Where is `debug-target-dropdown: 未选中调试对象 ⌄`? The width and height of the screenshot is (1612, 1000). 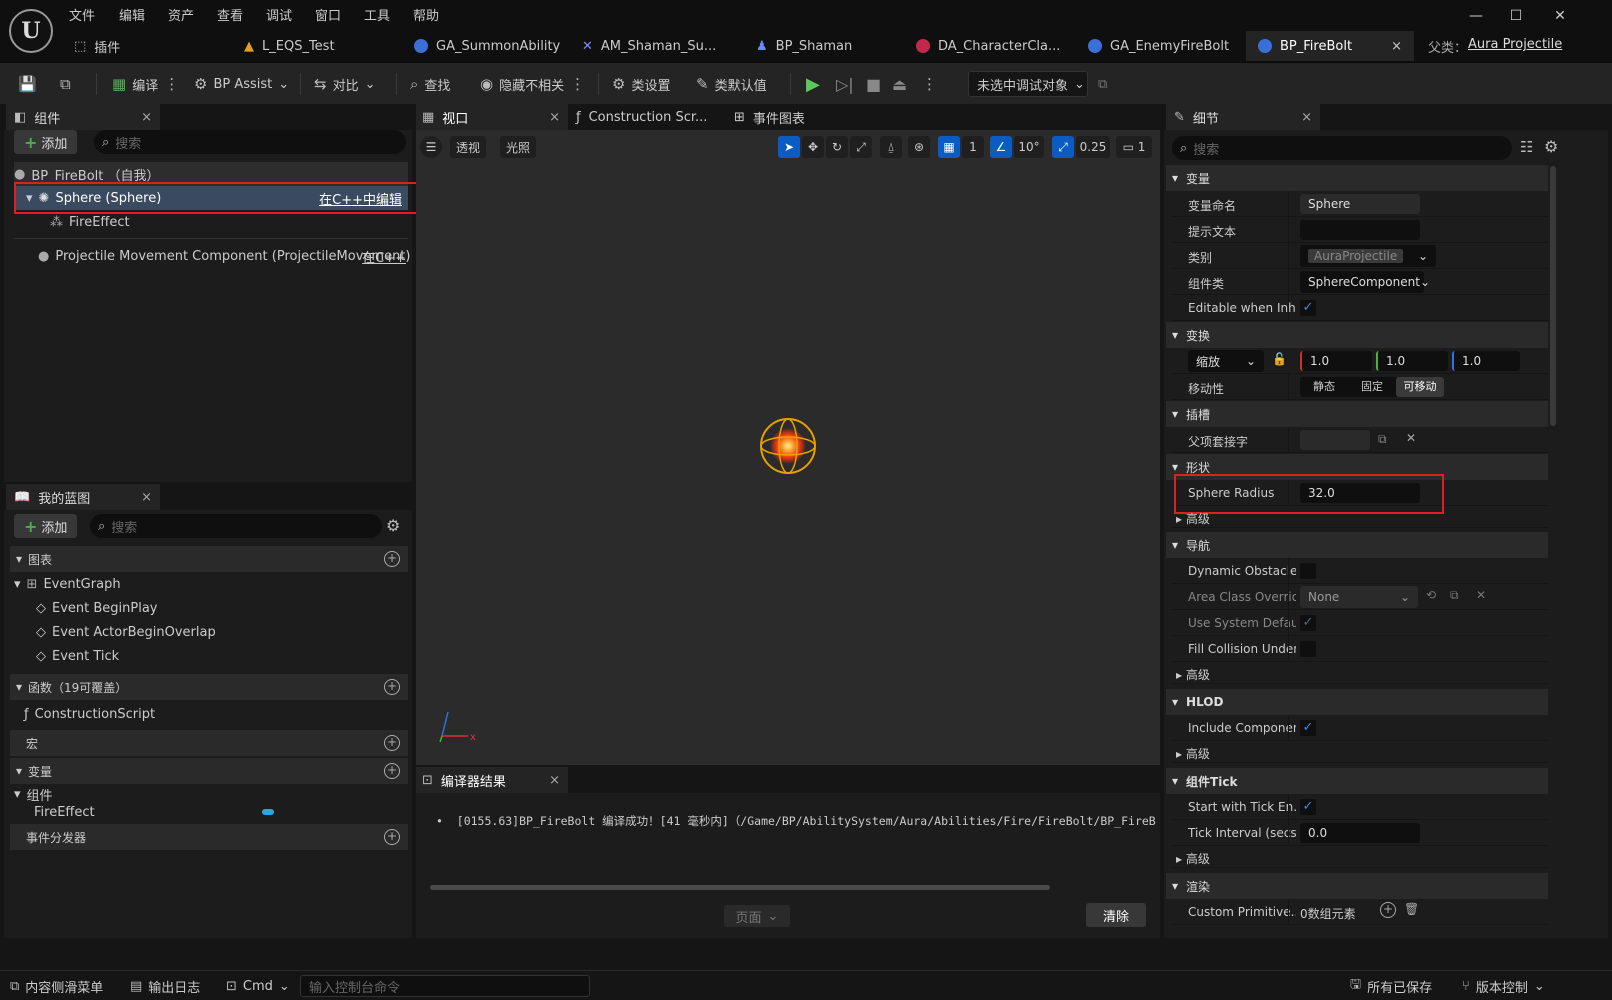
debug-target-dropdown: 未选中调试对象 ⌄ is located at coordinates (1028, 84).